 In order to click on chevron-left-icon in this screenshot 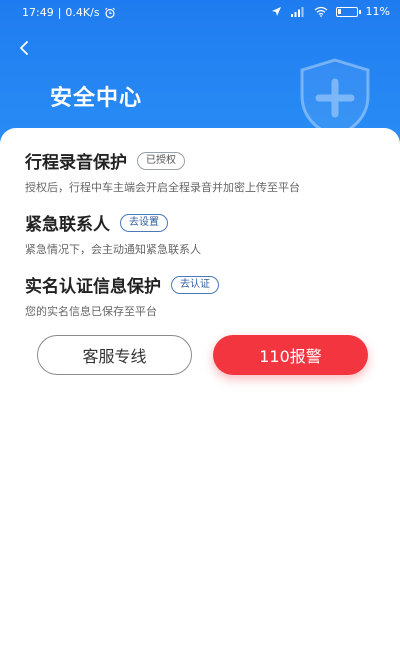, I will do `click(24, 48)`.